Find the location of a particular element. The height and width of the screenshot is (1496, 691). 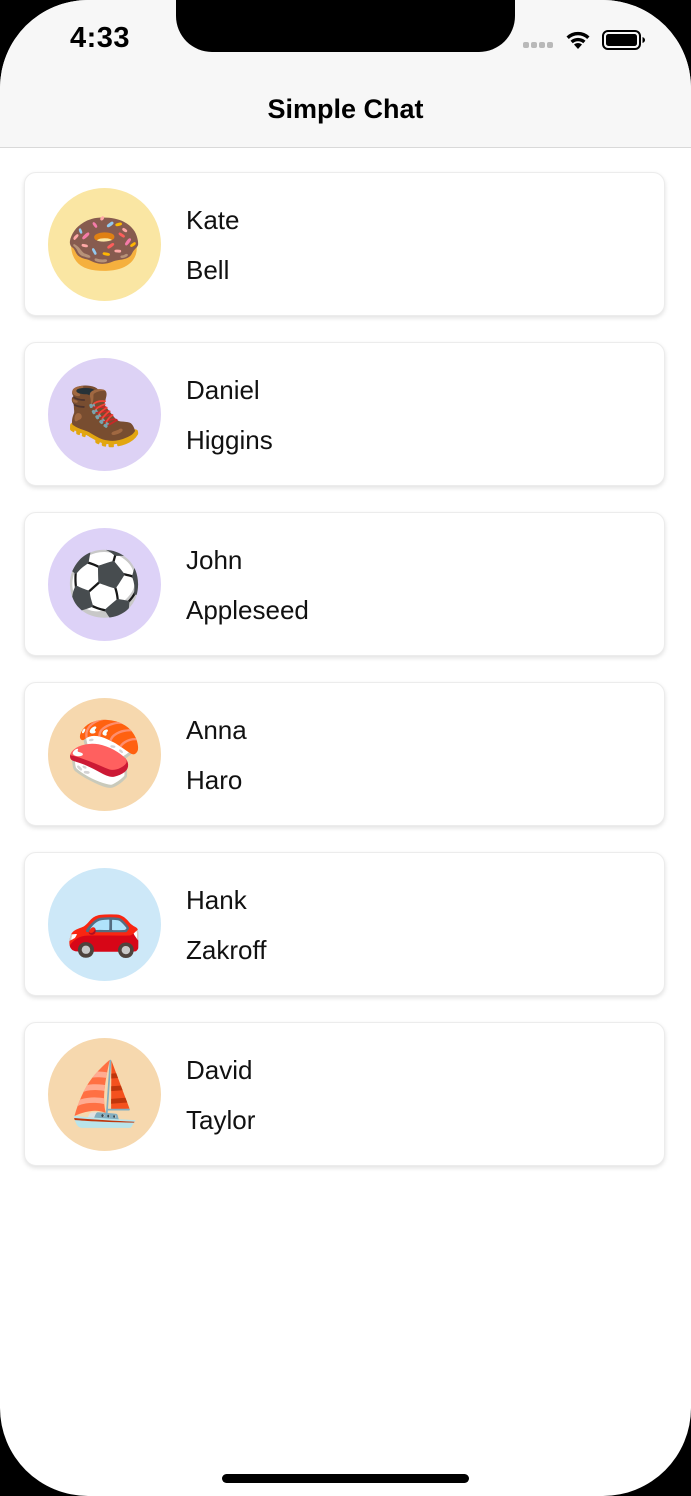

cellular-signal-icon is located at coordinates (538, 45).